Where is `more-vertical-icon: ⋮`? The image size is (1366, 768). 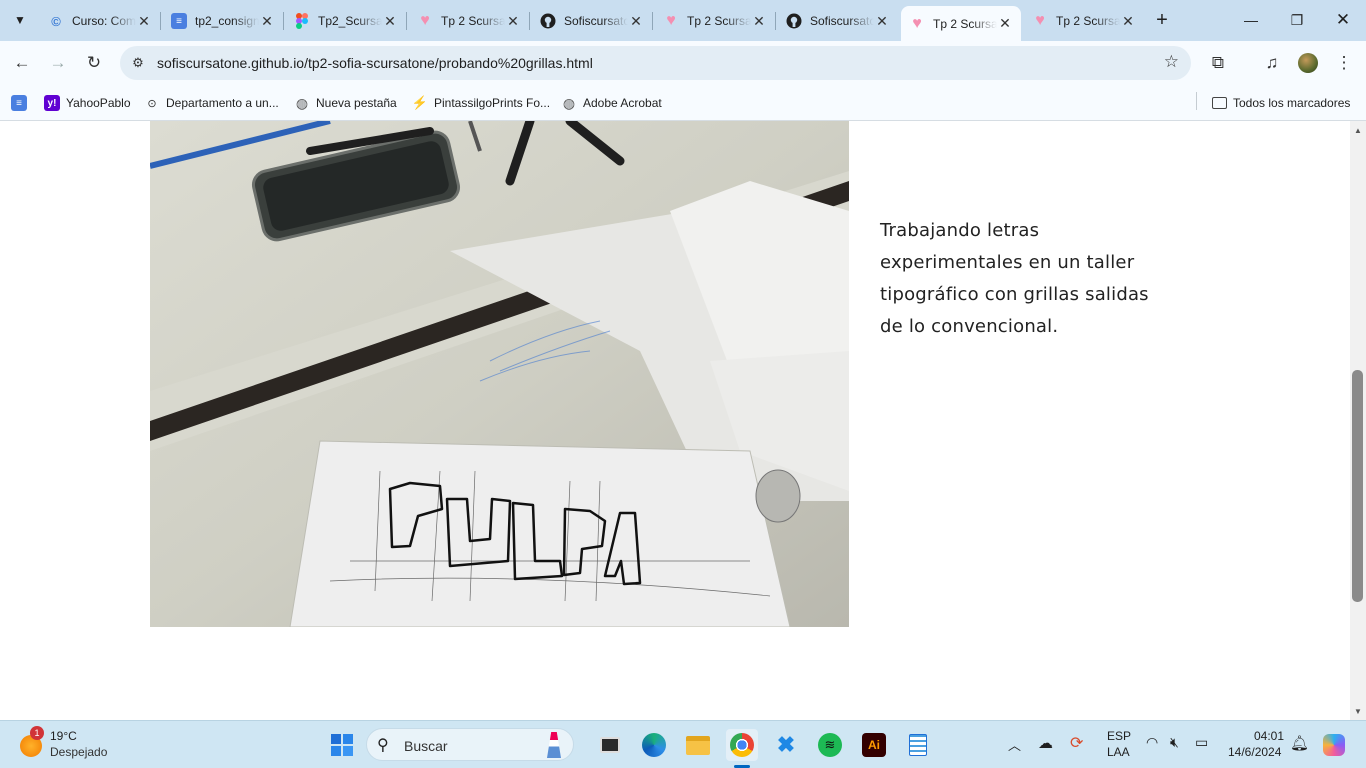 more-vertical-icon: ⋮ is located at coordinates (1344, 62).